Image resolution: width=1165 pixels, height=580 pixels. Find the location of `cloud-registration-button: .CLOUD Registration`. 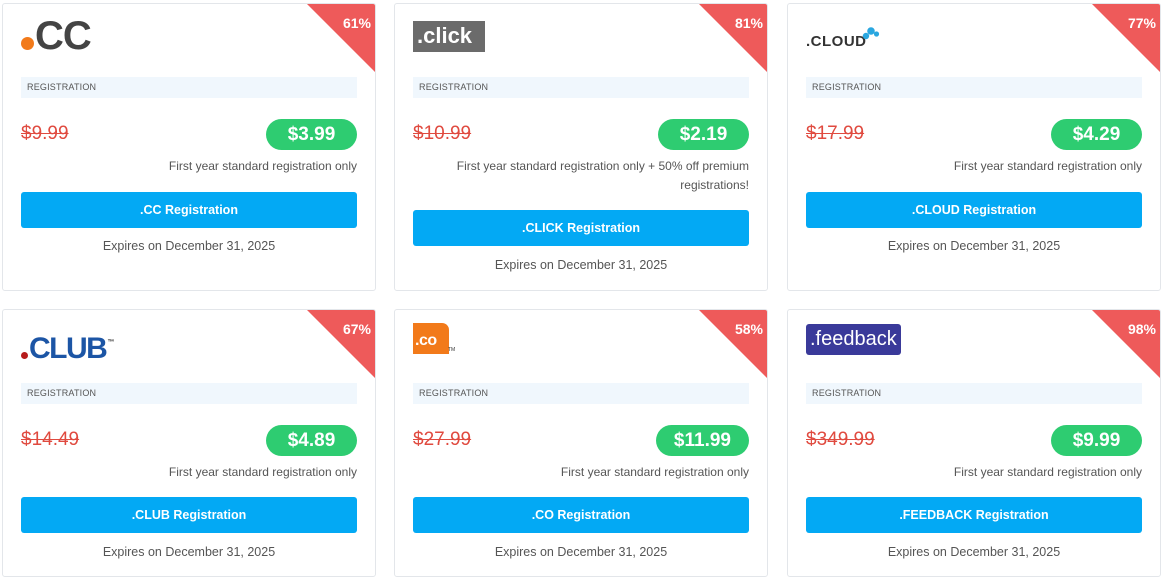

cloud-registration-button: .CLOUD Registration is located at coordinates (974, 210).